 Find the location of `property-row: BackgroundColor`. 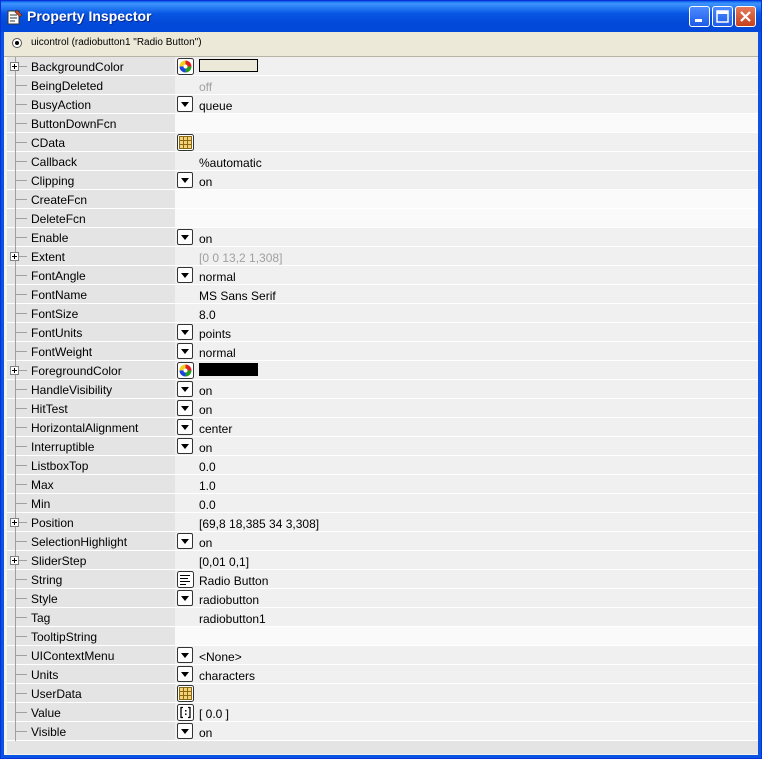

property-row: BackgroundColor is located at coordinates (382, 66).